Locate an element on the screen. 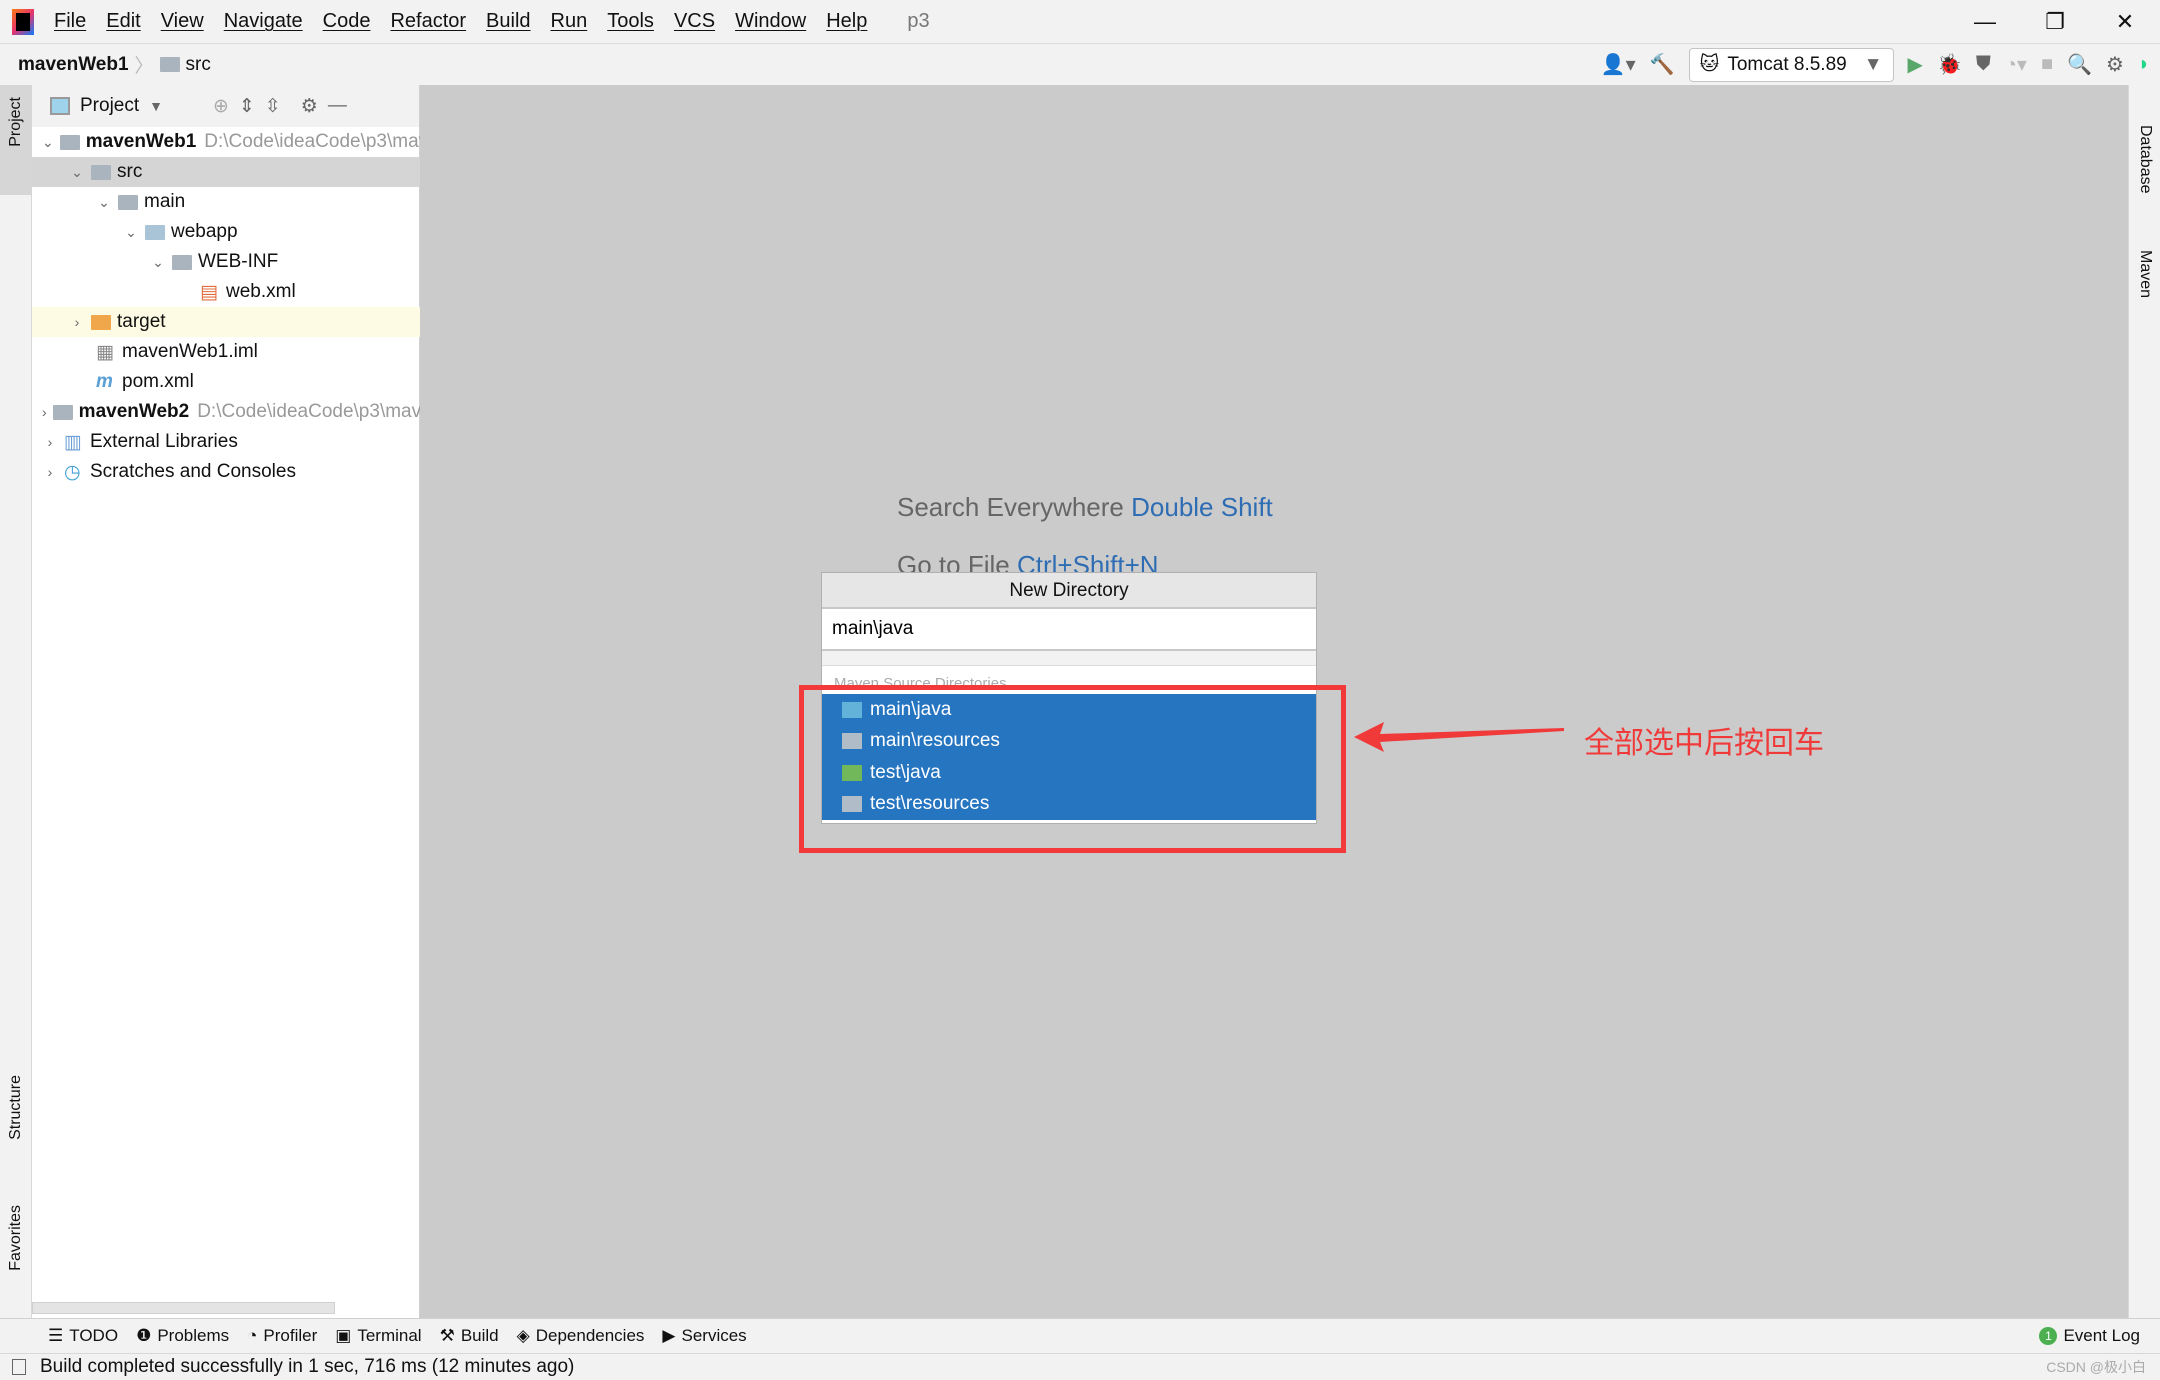 The width and height of the screenshot is (2160, 1380). breadcrumb-project: mavenWeb1 is located at coordinates (73, 65).